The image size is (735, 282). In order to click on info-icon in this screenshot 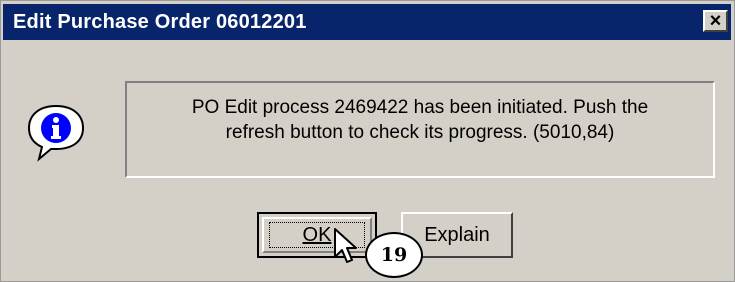, I will do `click(56, 133)`.